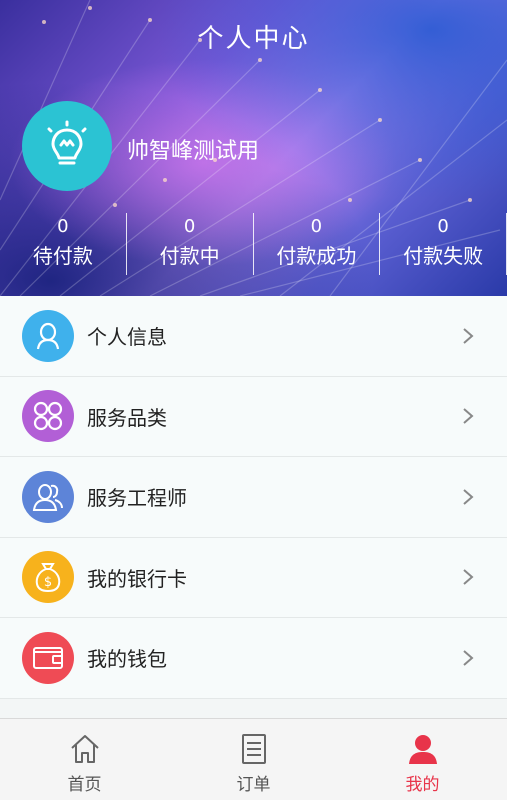  I want to click on stat-label: 付款失败, so click(443, 256).